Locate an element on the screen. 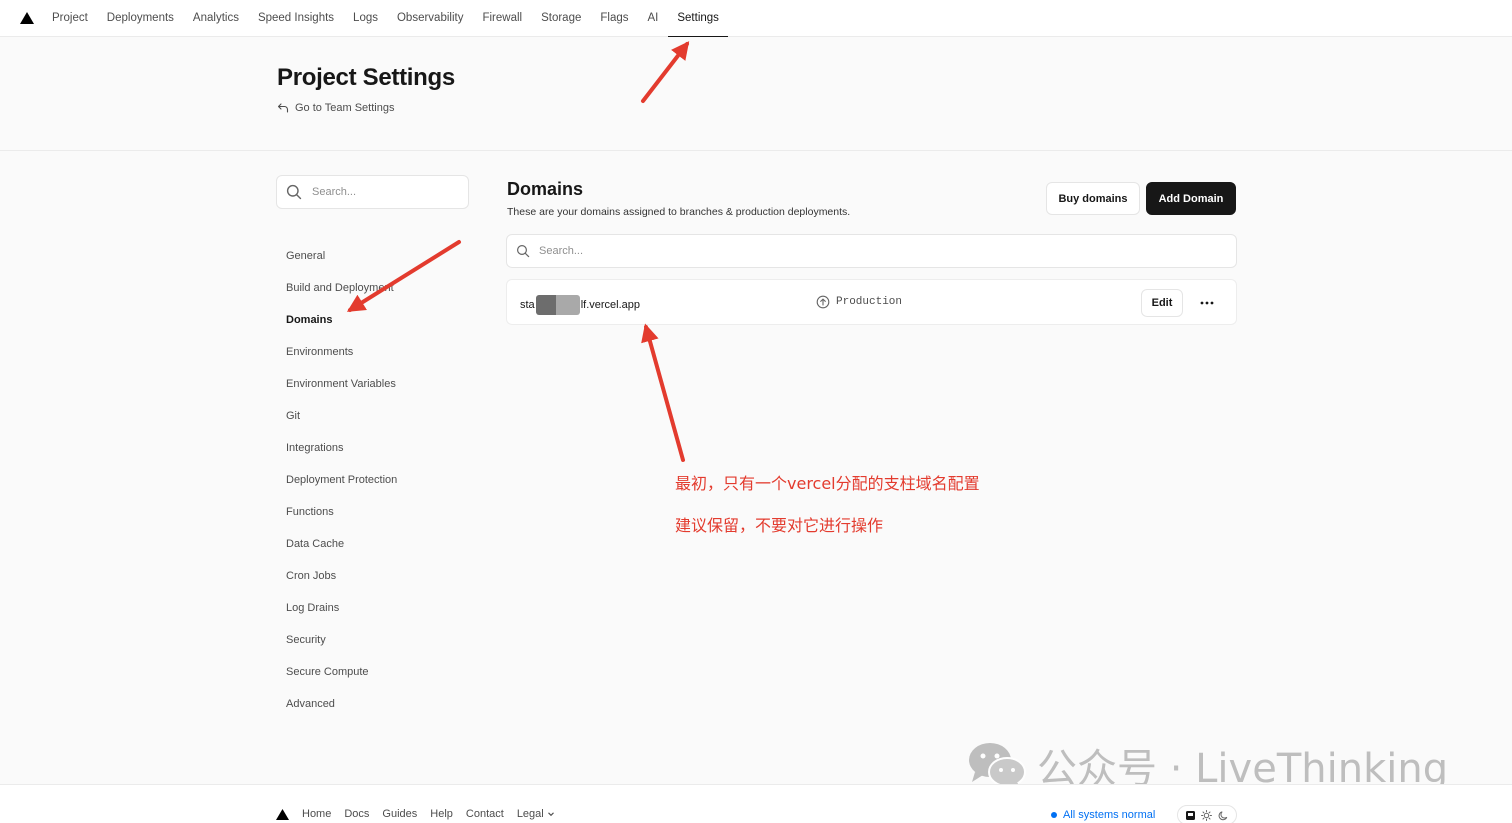 Image resolution: width=1512 pixels, height=823 pixels. domains-search is located at coordinates (871, 251).